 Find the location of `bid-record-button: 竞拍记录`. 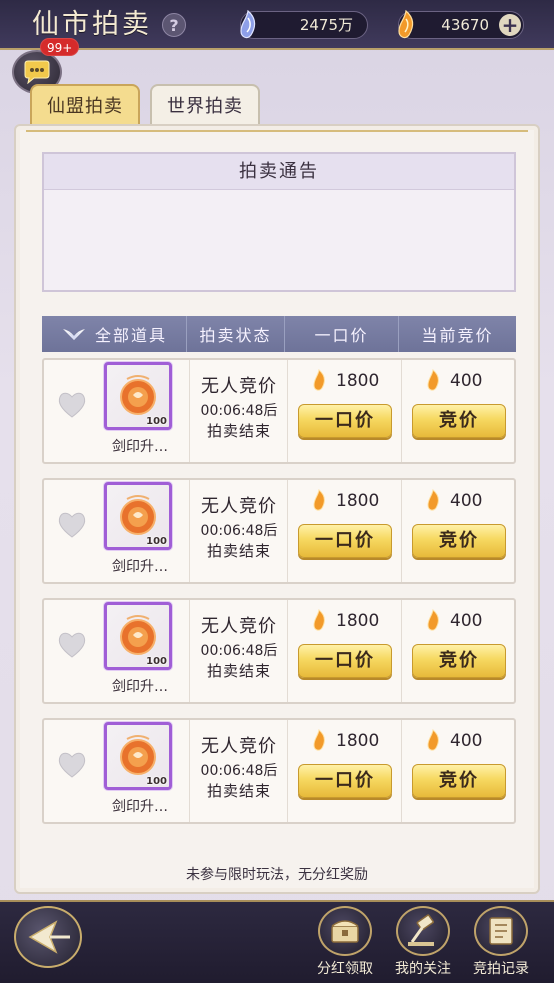

bid-record-button: 竞拍记录 is located at coordinates (501, 944).